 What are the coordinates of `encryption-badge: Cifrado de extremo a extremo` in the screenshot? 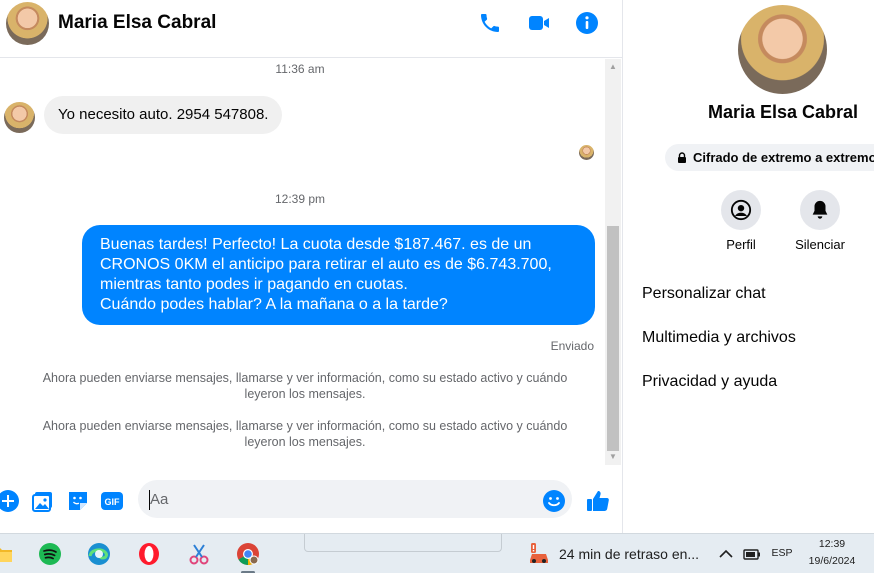 It's located at (769, 157).